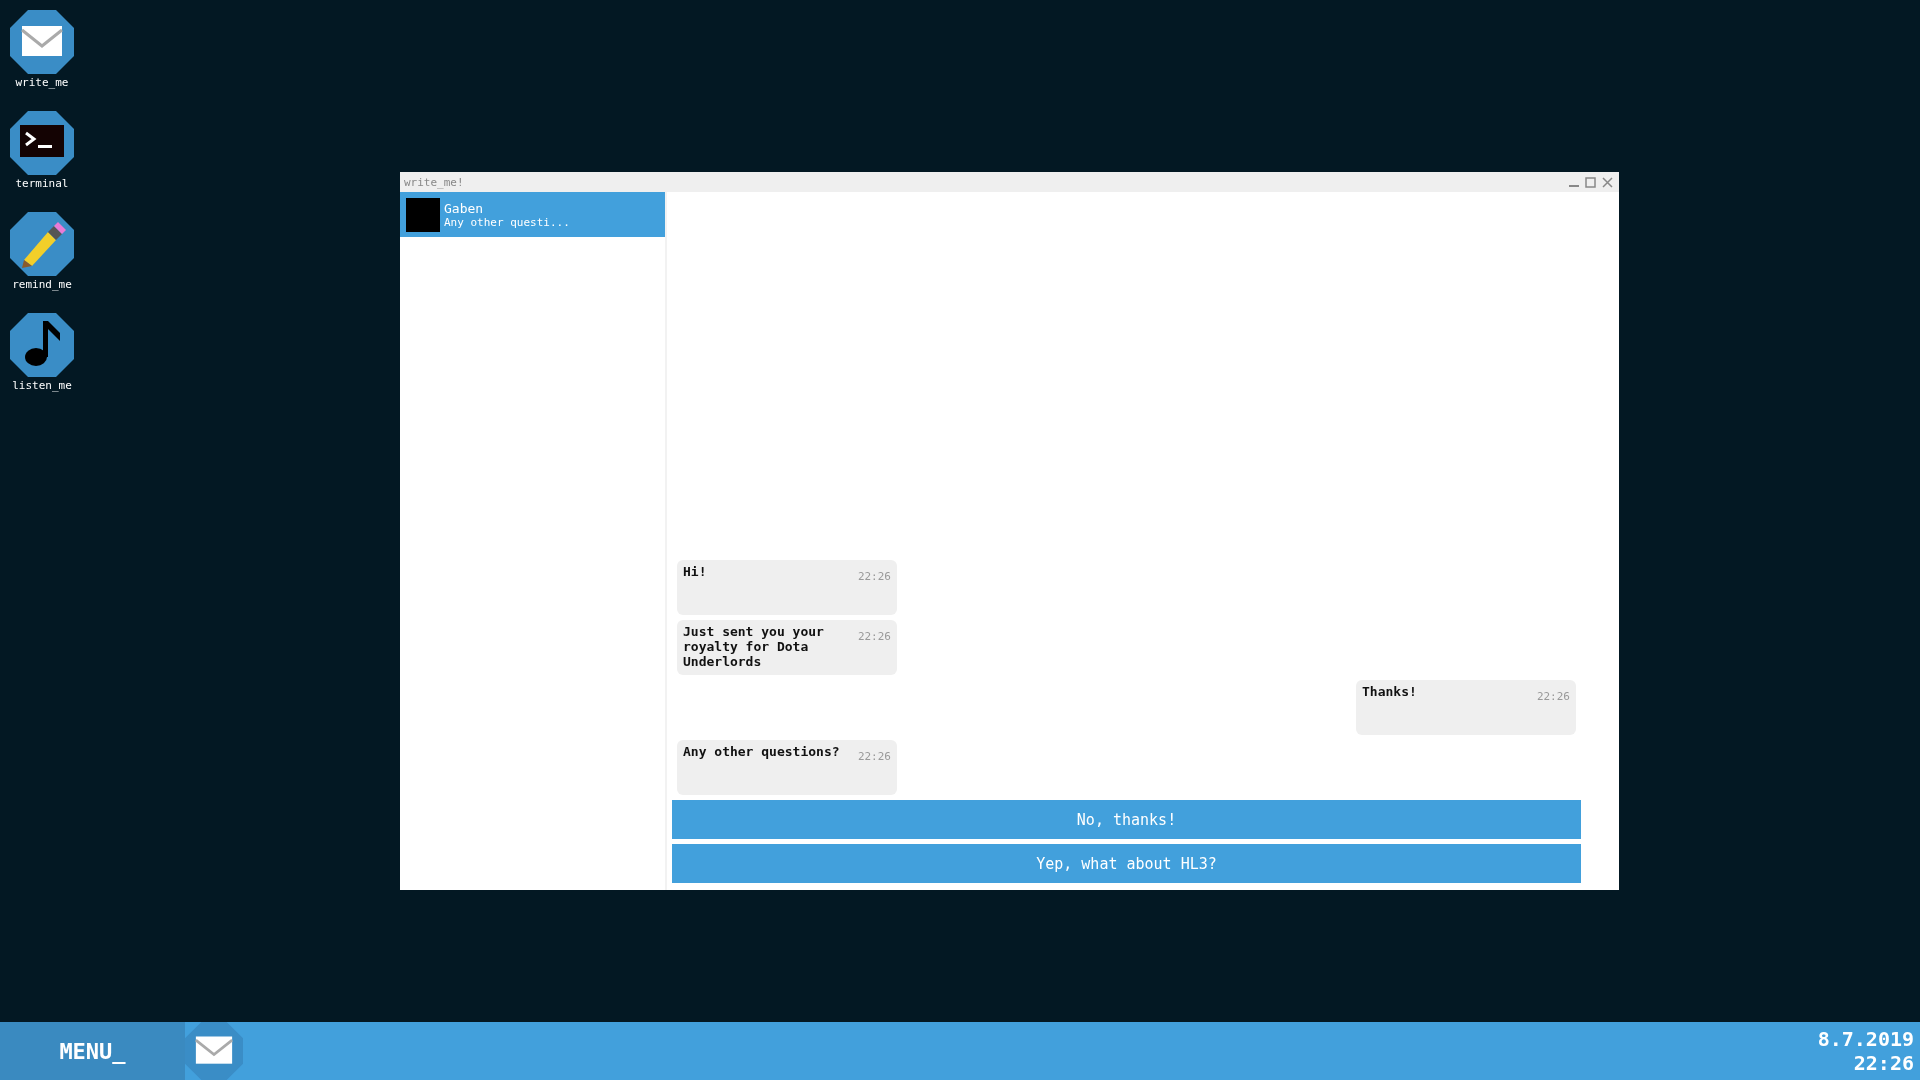 The height and width of the screenshot is (1080, 1920). I want to click on maximize-icon, so click(1590, 182).